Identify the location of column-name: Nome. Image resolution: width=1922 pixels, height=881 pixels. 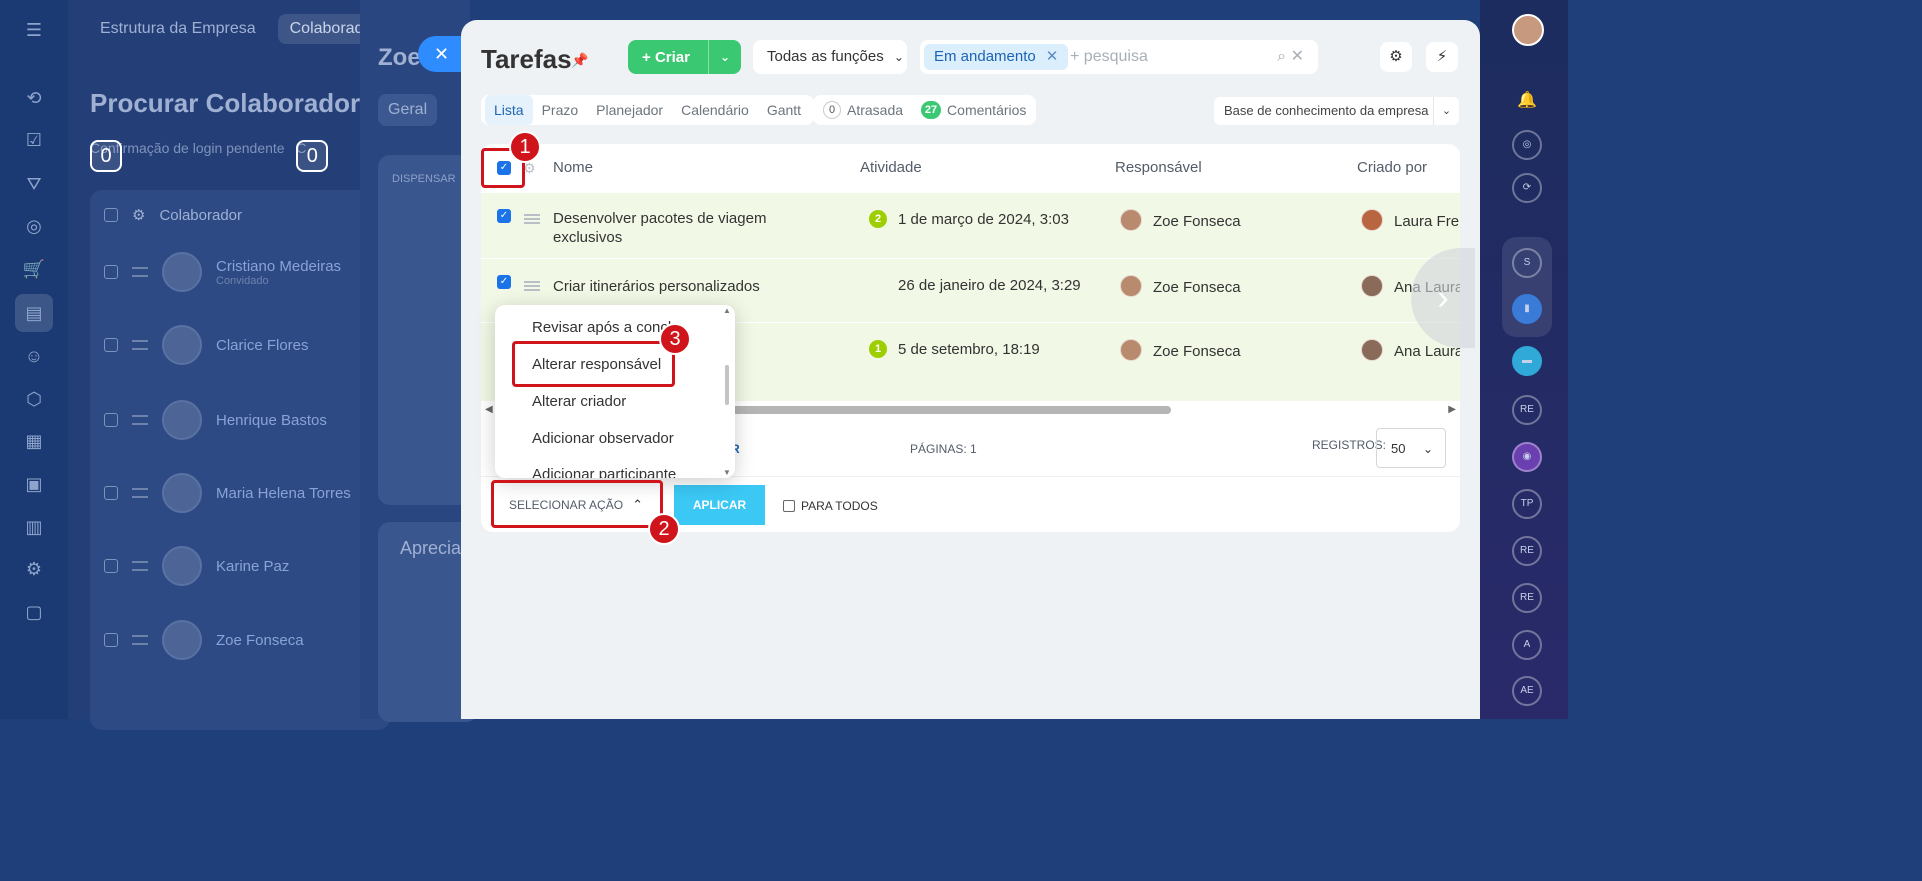
(573, 168).